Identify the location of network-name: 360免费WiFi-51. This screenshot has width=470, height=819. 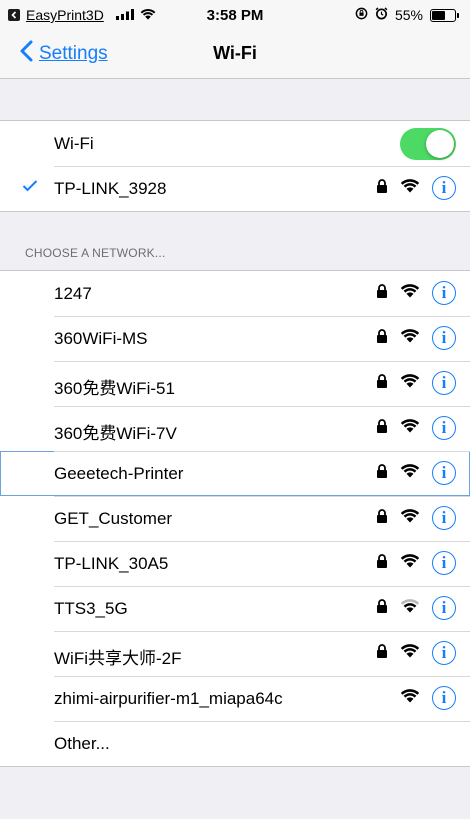
(114, 388).